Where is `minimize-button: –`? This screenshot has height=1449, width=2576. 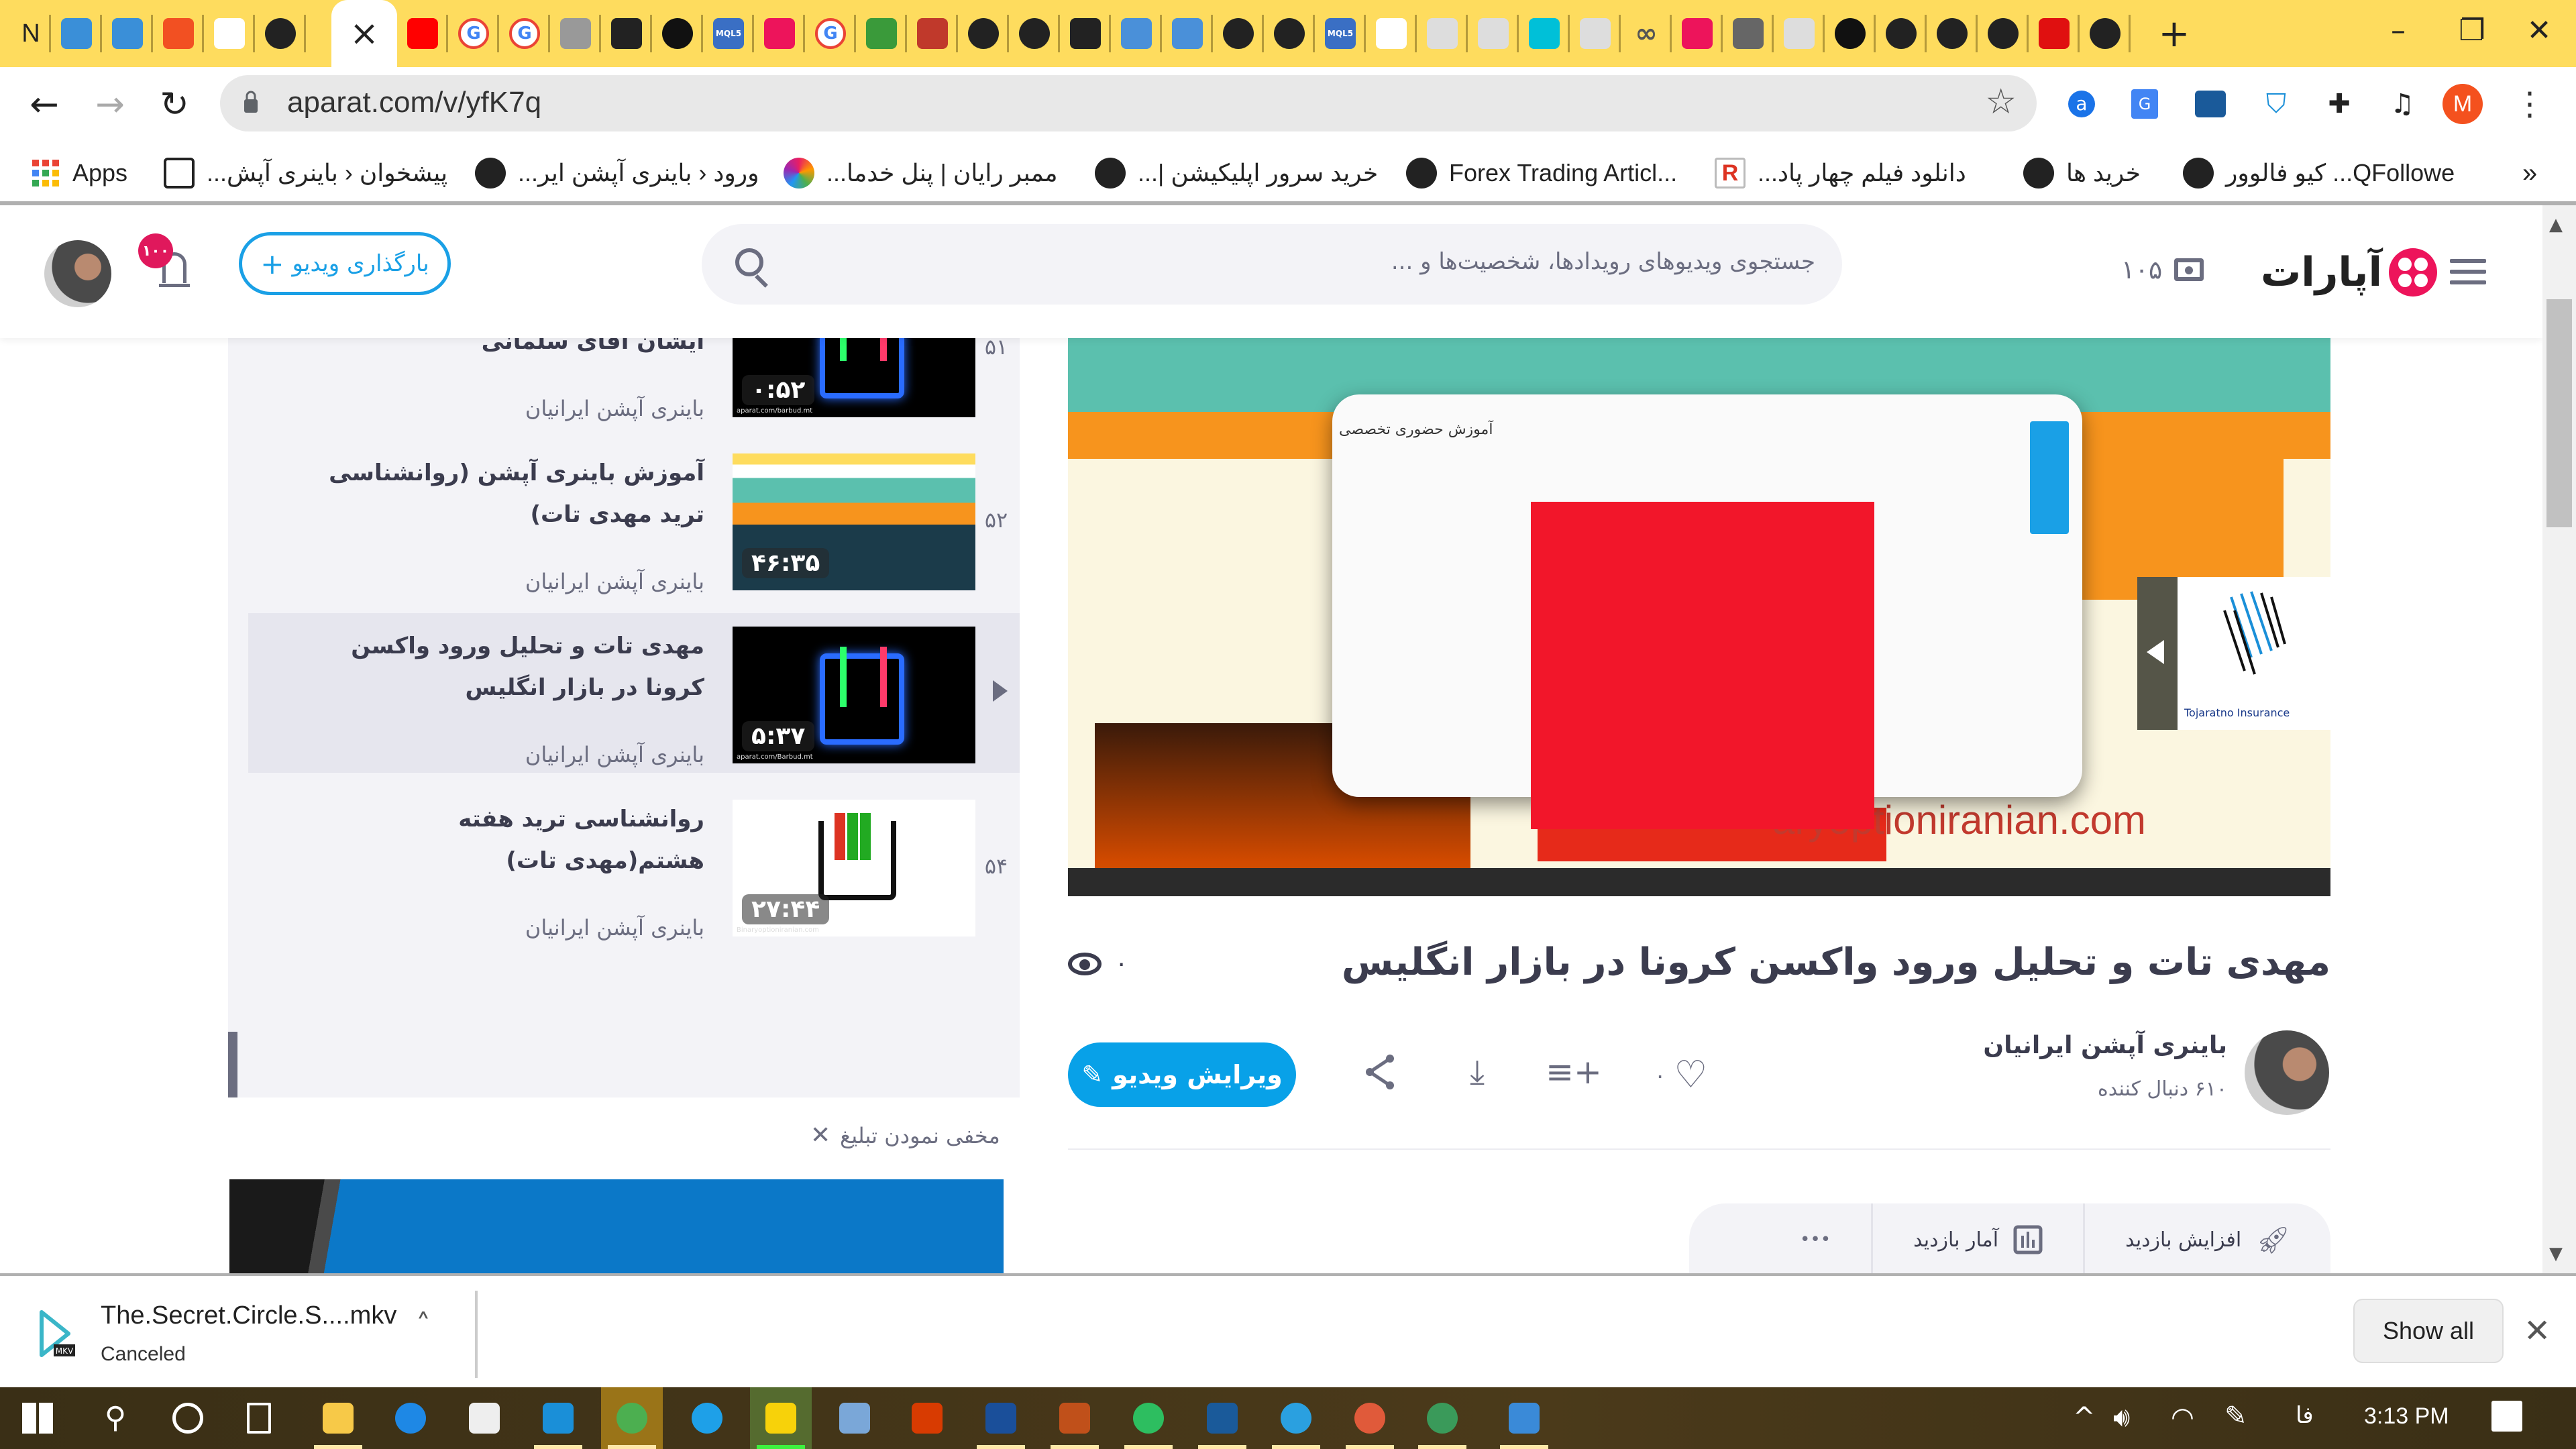 minimize-button: – is located at coordinates (2398, 30).